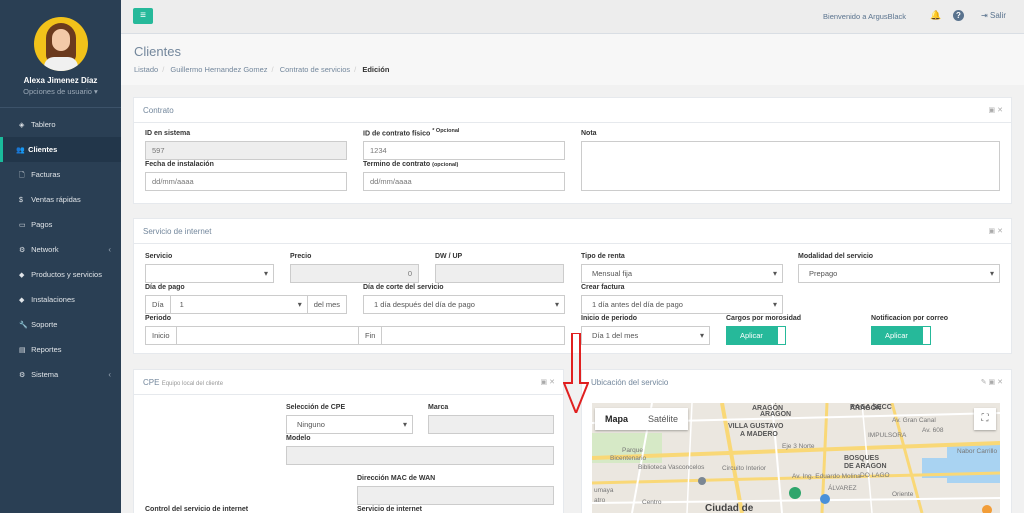  I want to click on termino-contrato-input: dd/mm/aaaa, so click(464, 181).